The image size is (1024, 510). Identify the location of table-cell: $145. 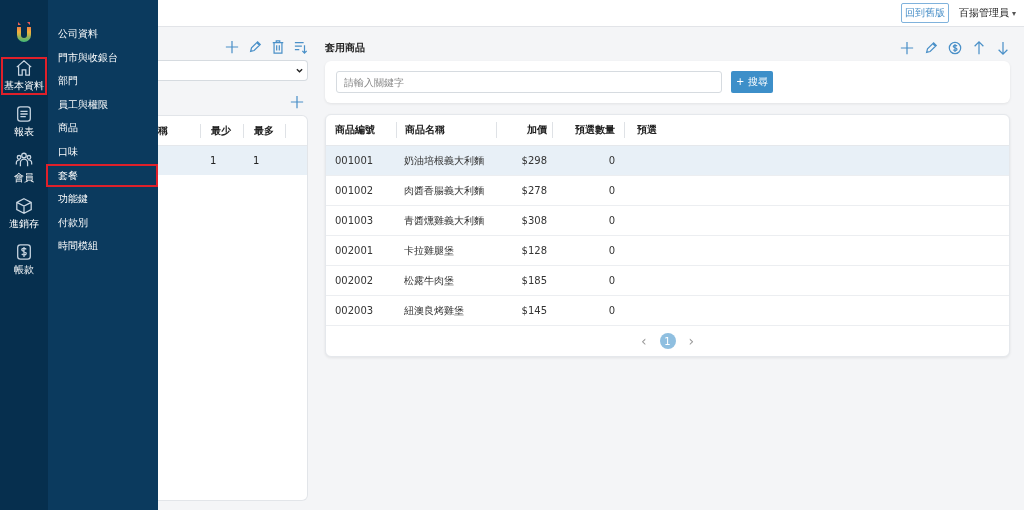
(534, 310).